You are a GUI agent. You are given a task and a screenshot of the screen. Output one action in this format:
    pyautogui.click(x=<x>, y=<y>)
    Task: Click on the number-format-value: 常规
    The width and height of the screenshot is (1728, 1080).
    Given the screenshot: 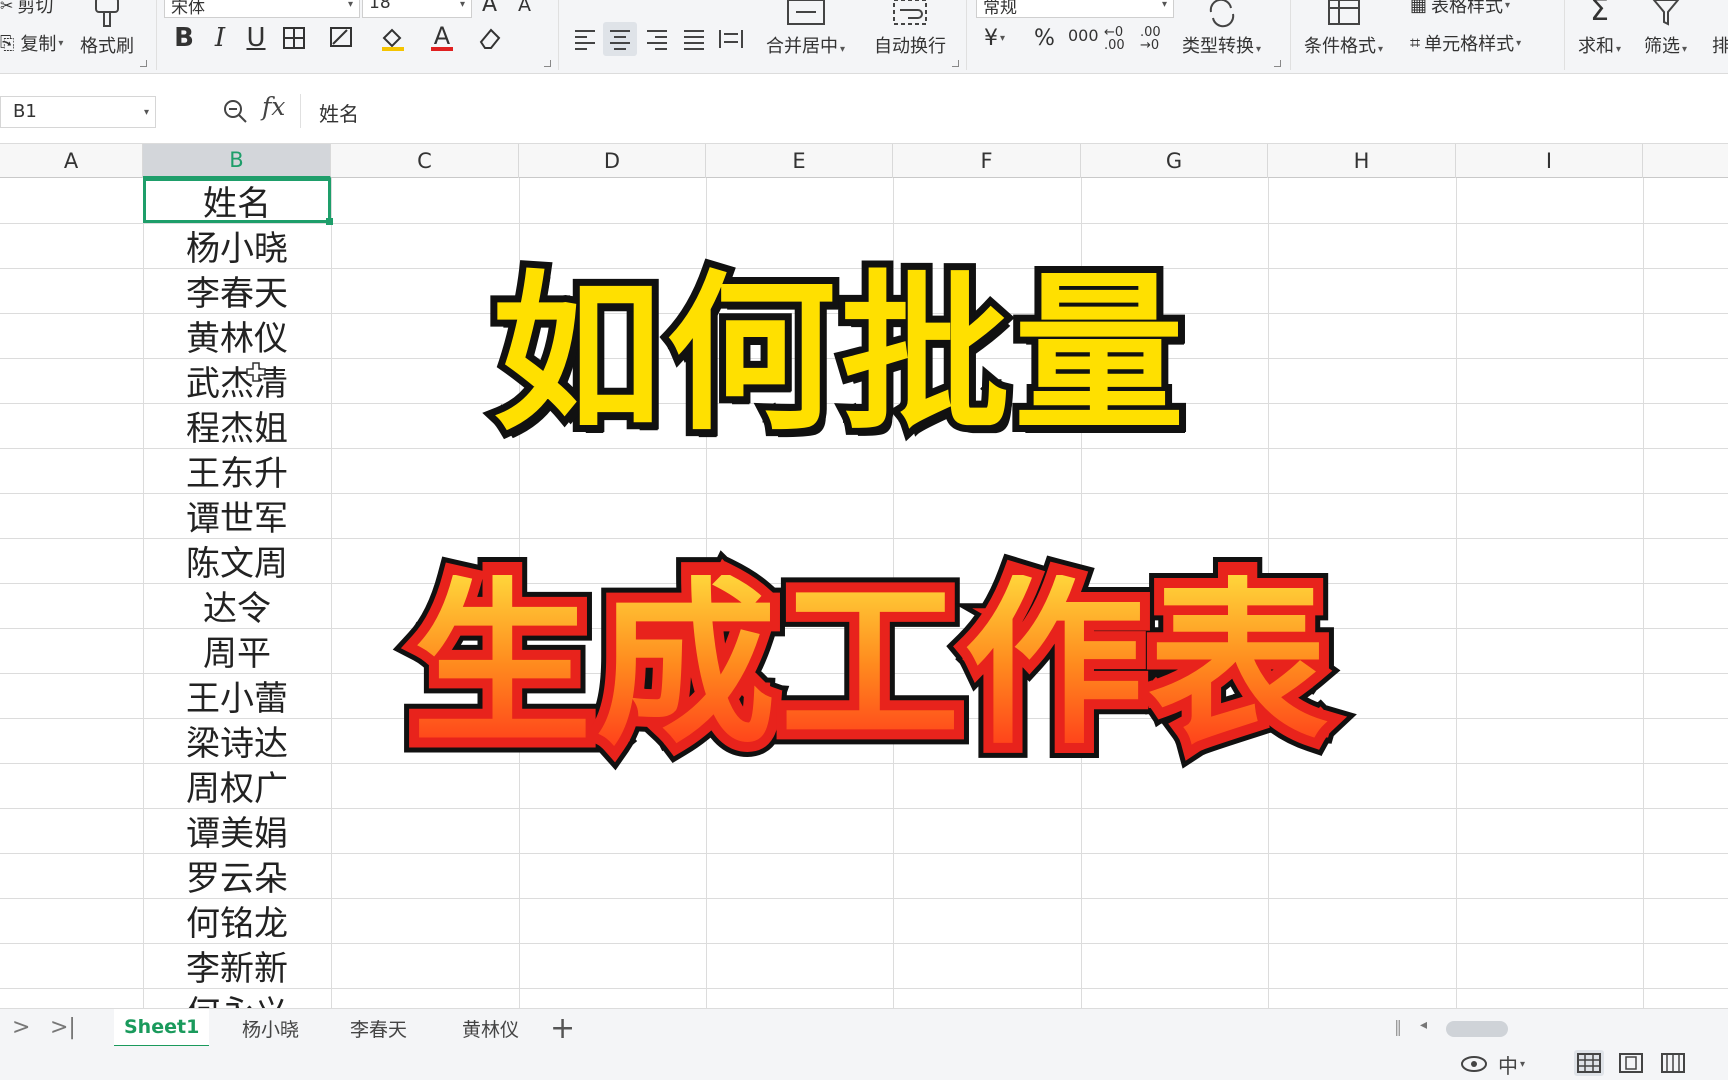 What is the action you would take?
    pyautogui.click(x=1000, y=9)
    